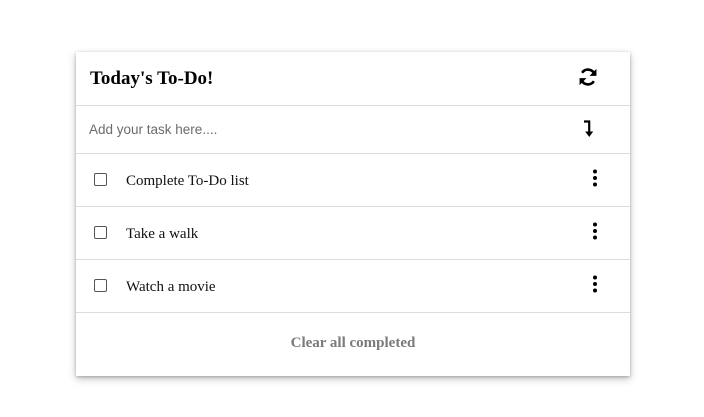 This screenshot has width=704, height=417. I want to click on refresh-icon, so click(588, 77).